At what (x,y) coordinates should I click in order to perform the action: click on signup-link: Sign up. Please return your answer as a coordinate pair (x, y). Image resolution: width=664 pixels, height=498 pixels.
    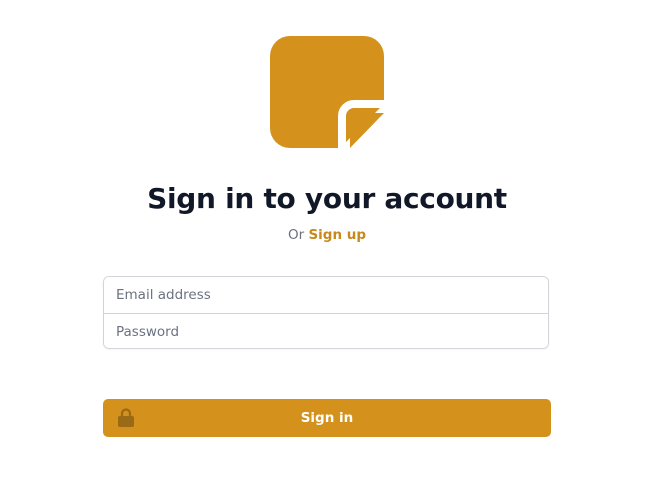
    Looking at the image, I should click on (337, 235).